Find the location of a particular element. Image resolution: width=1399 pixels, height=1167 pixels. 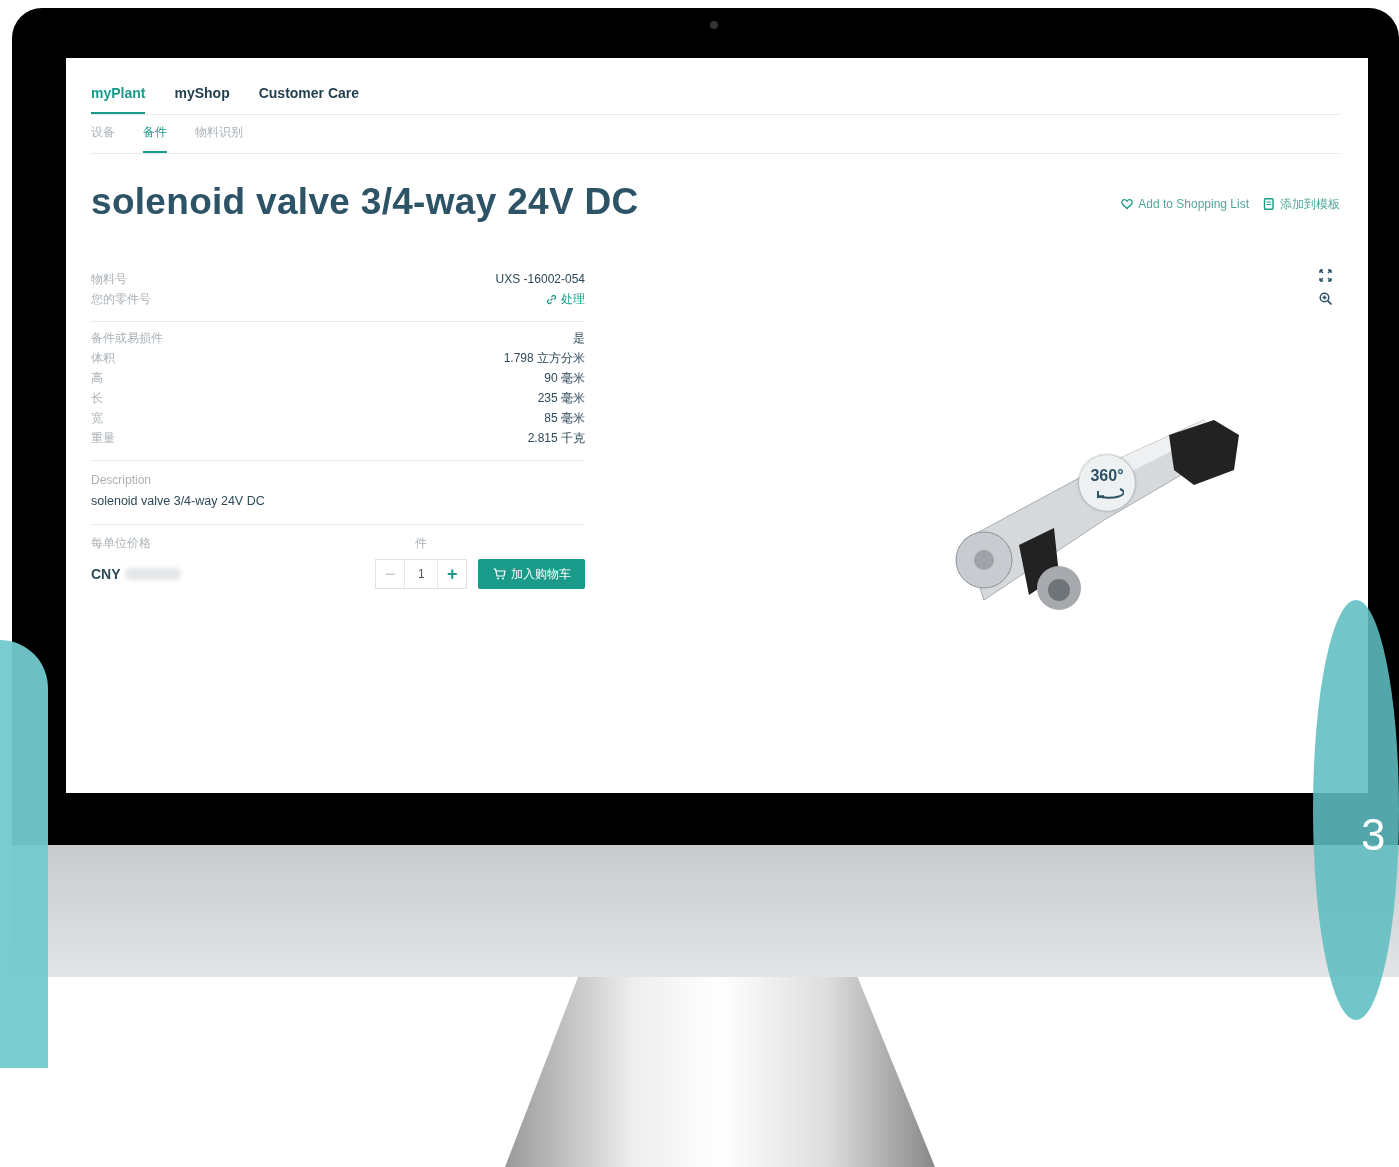

document-icon is located at coordinates (1269, 204).